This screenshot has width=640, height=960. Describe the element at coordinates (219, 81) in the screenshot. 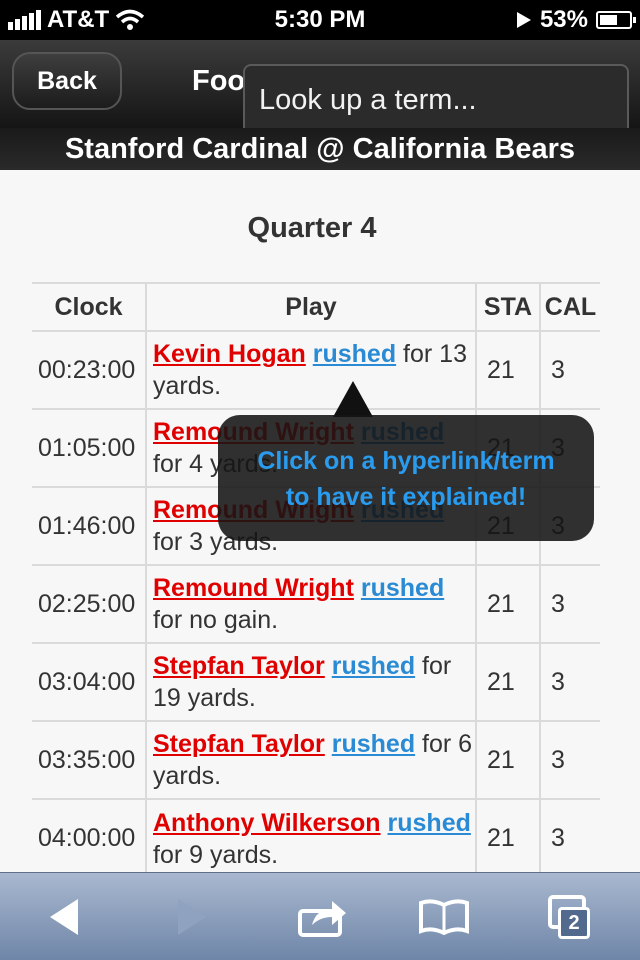

I see `page-title: Foo` at that location.